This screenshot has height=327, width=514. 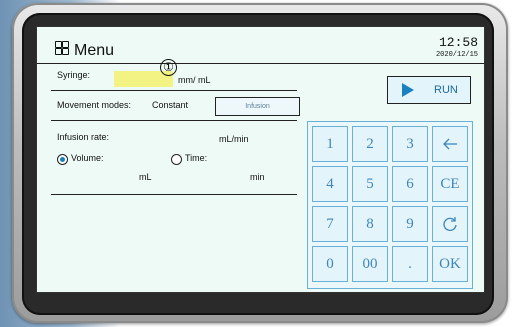 What do you see at coordinates (174, 194) in the screenshot?
I see `rate-divider` at bounding box center [174, 194].